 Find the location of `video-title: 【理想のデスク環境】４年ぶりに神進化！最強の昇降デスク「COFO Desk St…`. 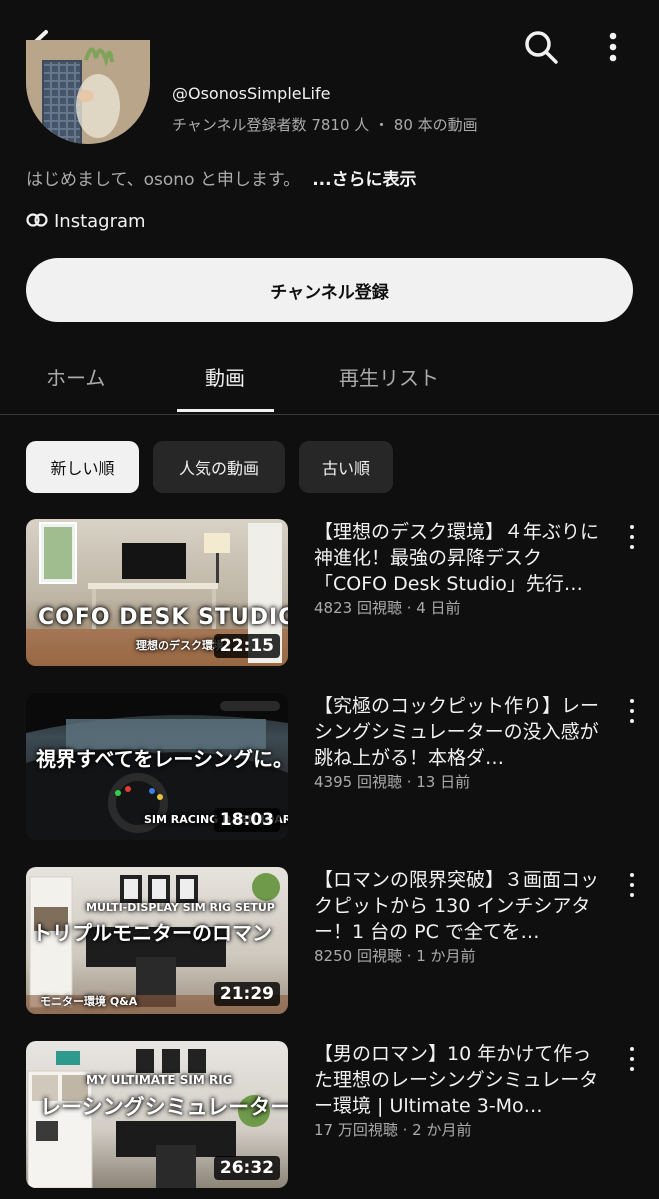

video-title: 【理想のデスク環境】４年ぶりに神進化！最強の昇降デスク「COFO Desk St… is located at coordinates (459, 558).